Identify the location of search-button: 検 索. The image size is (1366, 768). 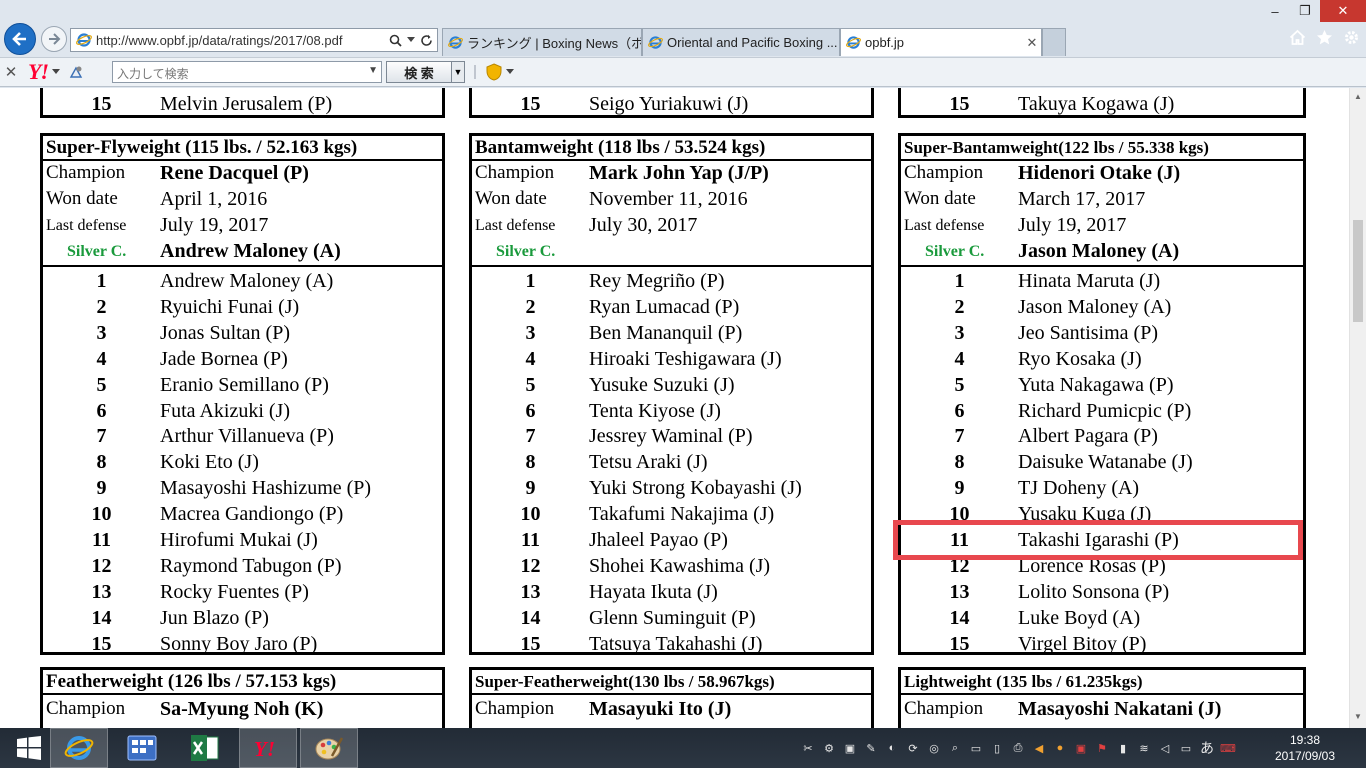
(419, 72).